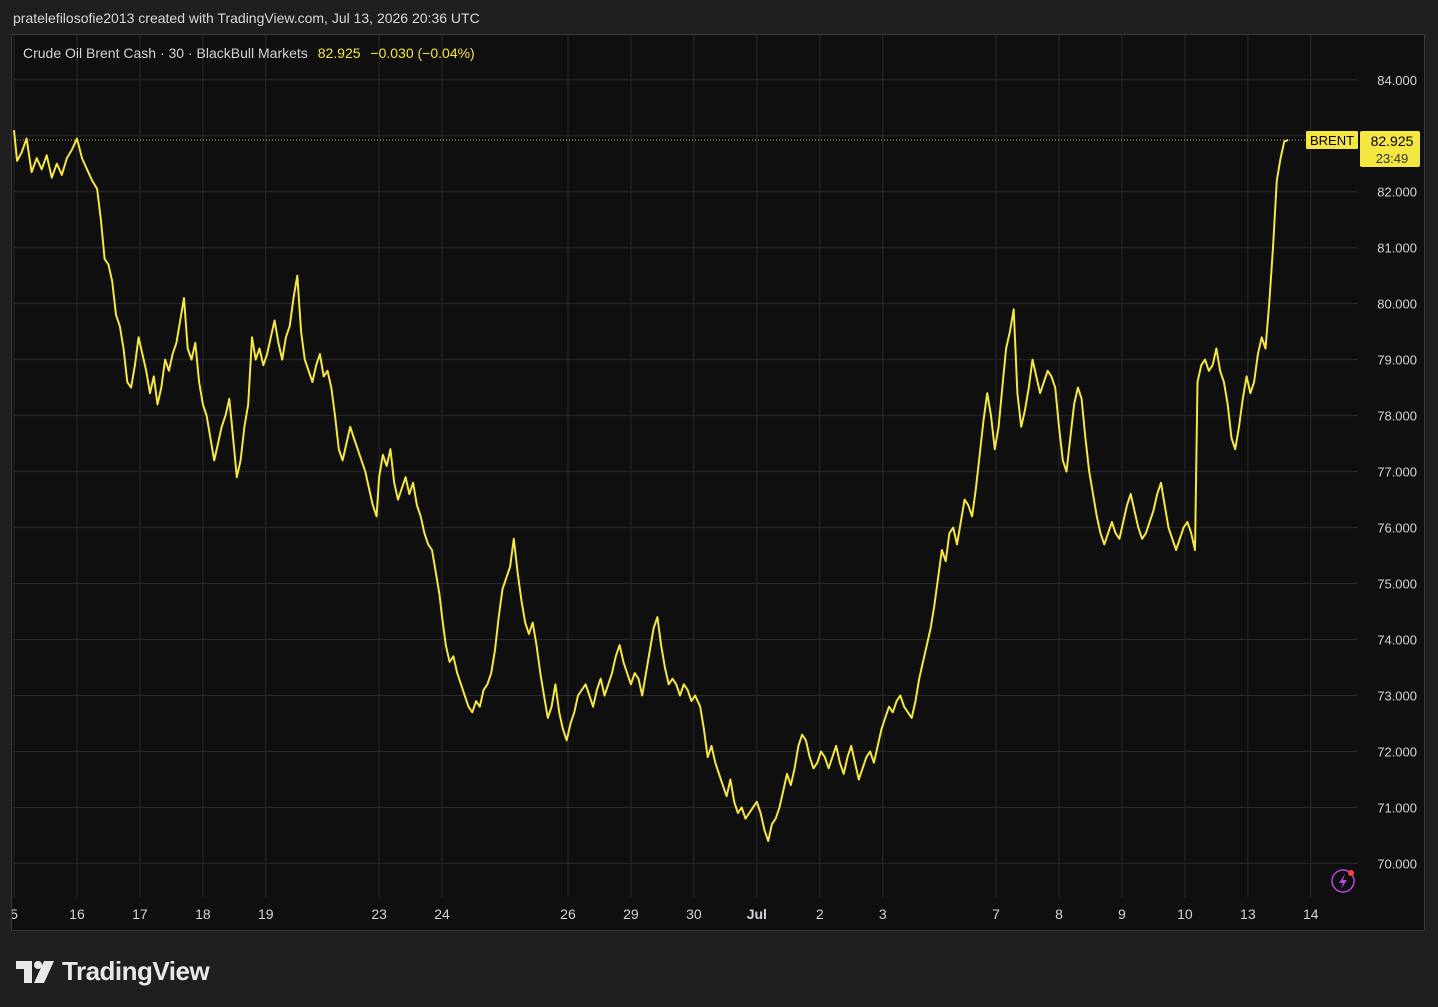  What do you see at coordinates (140, 914) in the screenshot?
I see `x-axis-tick-label: 17` at bounding box center [140, 914].